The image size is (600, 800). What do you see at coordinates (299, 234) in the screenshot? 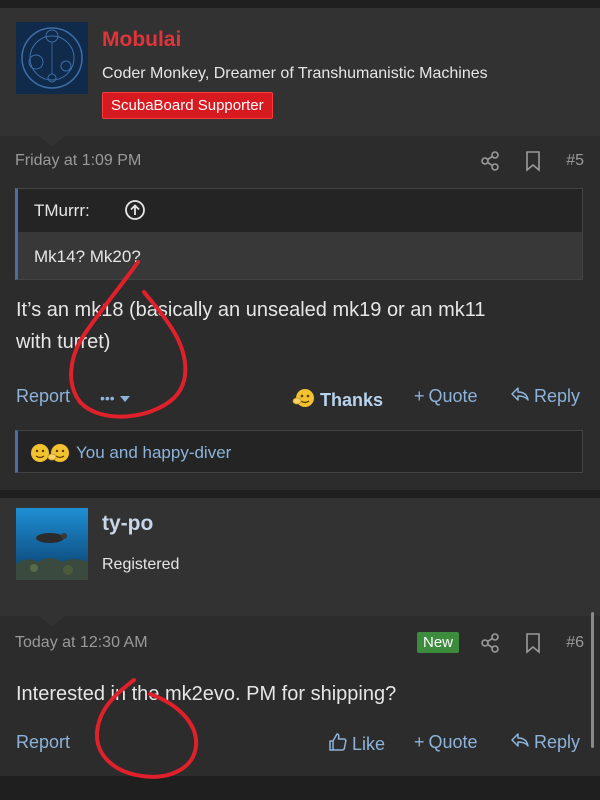
I see `quote-block: TMurrr: Mk14? Mk20?` at bounding box center [299, 234].